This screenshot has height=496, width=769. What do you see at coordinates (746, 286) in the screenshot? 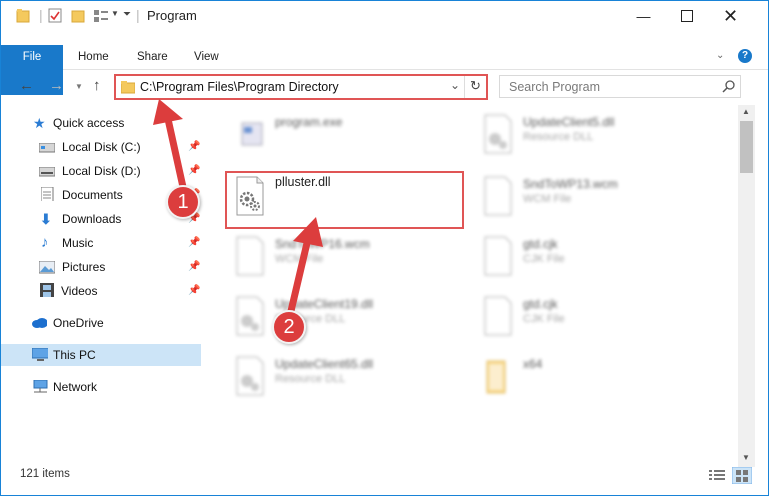
I see `vertical-scrollbar: ▲ ▼` at bounding box center [746, 286].